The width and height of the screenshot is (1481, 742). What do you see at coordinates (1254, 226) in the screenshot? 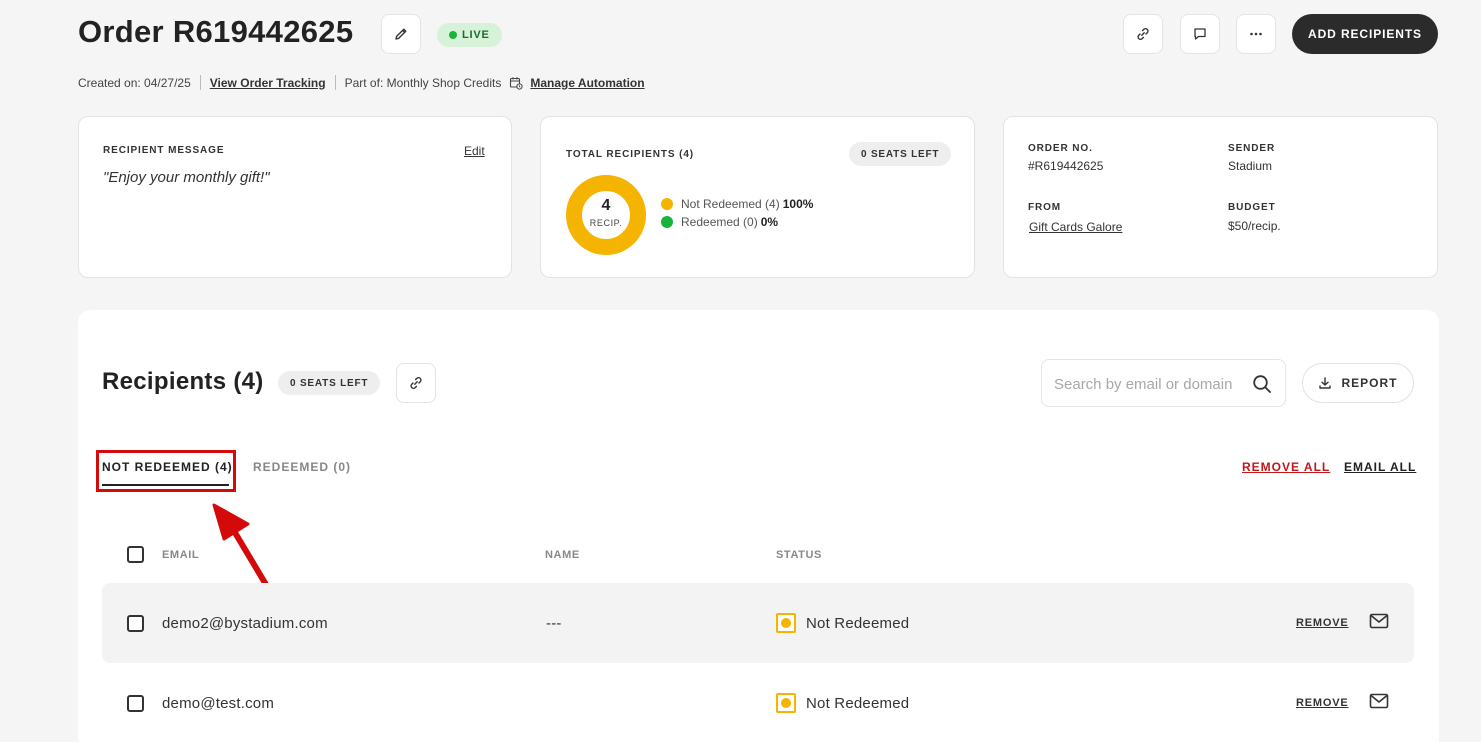
I see `budget-value: $50/recip.` at bounding box center [1254, 226].